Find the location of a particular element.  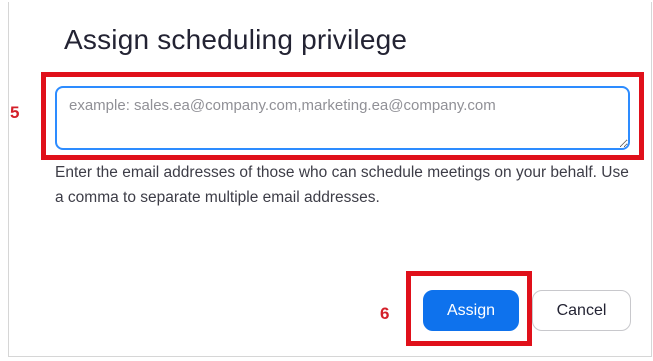

annotation-step-5: 5 is located at coordinates (15, 112).